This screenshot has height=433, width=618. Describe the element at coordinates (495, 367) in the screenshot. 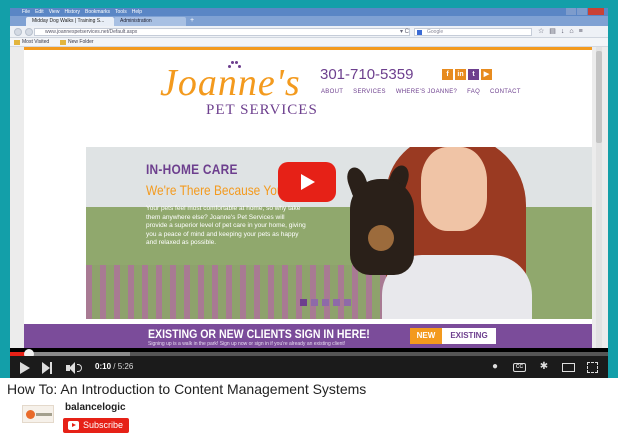

I see `watch-later-icon: ●` at that location.